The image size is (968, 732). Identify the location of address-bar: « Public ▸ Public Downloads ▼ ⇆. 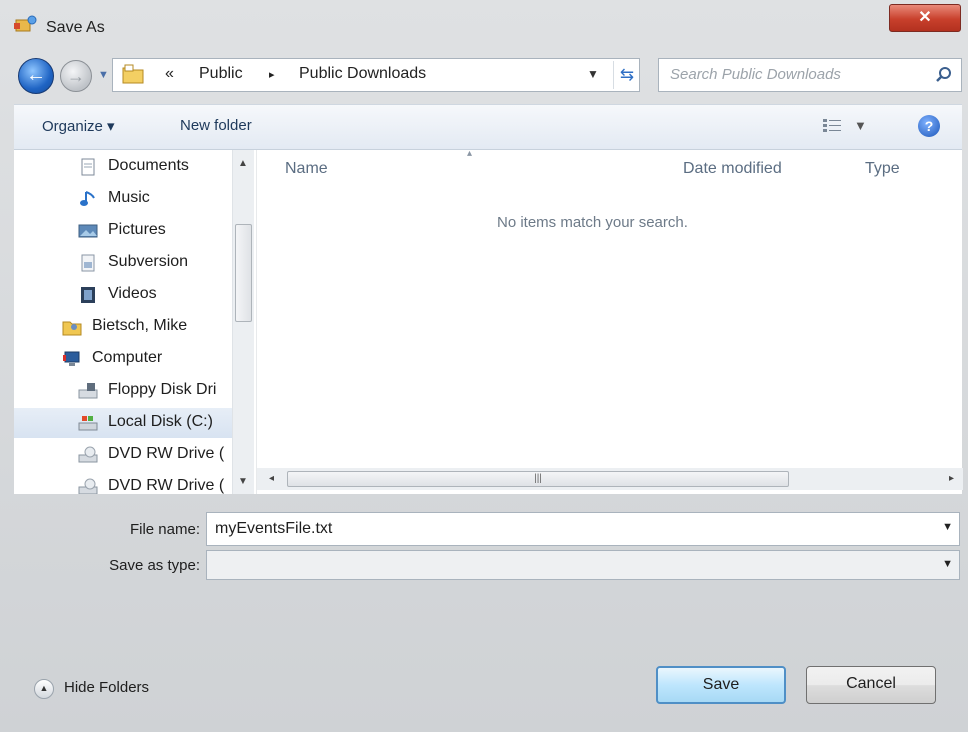
(376, 75).